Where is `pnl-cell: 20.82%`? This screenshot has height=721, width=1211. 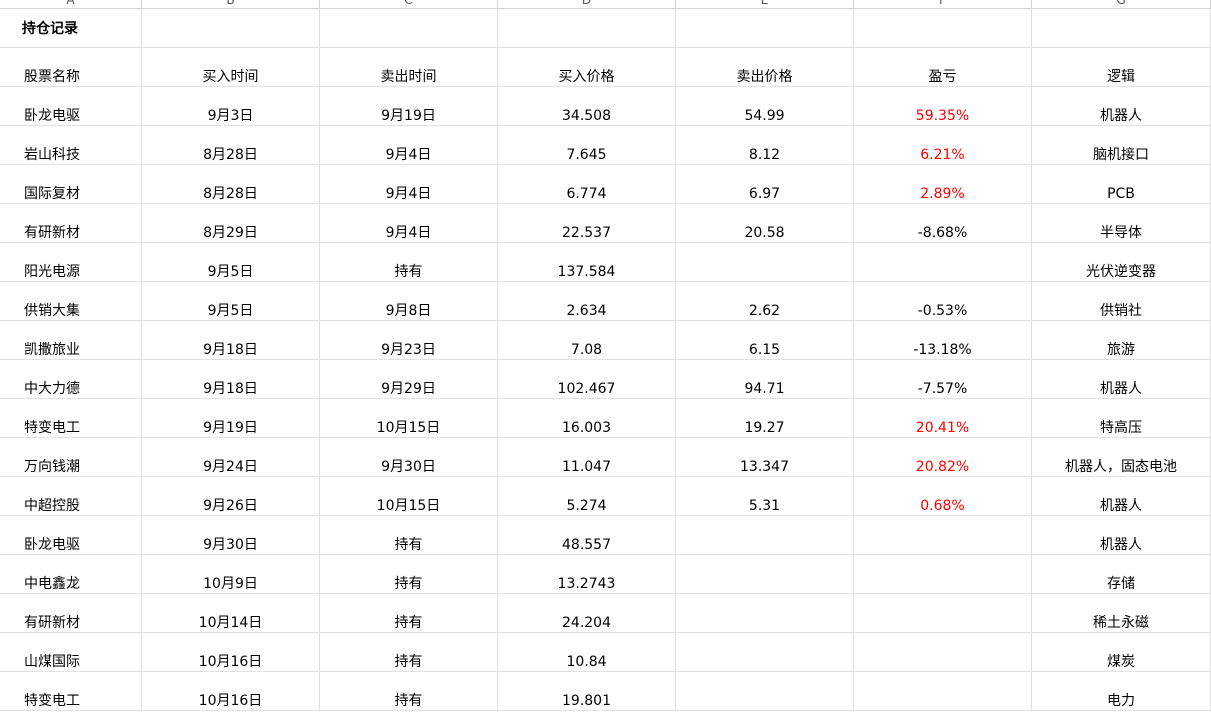 pnl-cell: 20.82% is located at coordinates (943, 457).